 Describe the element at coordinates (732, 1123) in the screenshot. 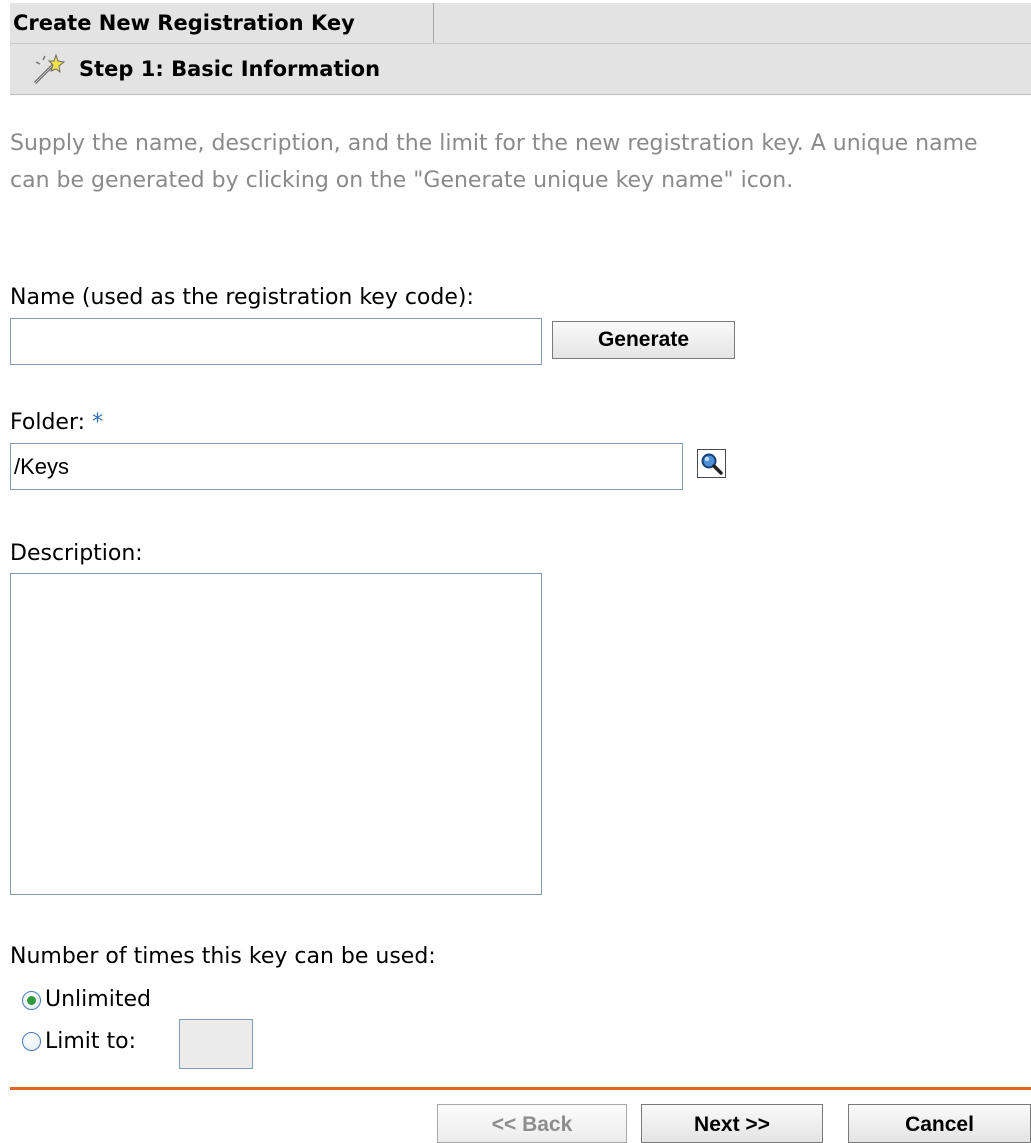

I see `next-button: Next >>` at that location.